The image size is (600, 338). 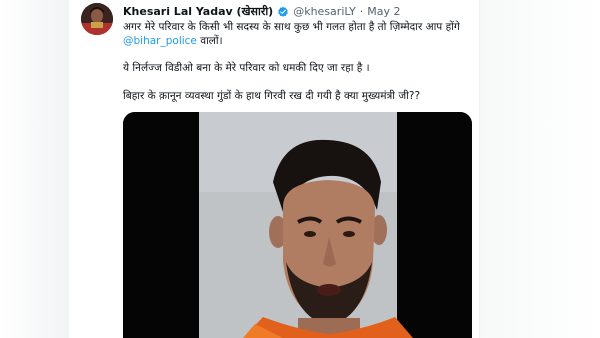 I want to click on author-avatar, so click(x=97, y=19).